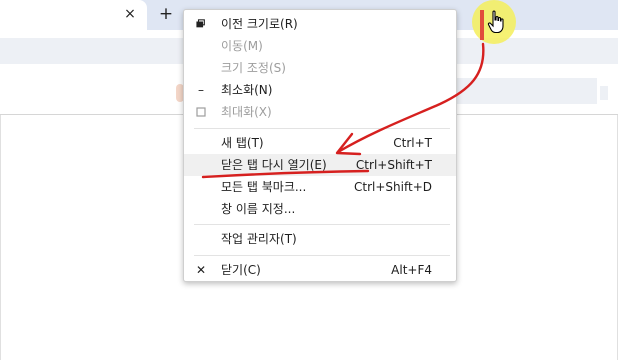 The width and height of the screenshot is (618, 360). I want to click on annotation-arrow-curve, so click(410, 98).